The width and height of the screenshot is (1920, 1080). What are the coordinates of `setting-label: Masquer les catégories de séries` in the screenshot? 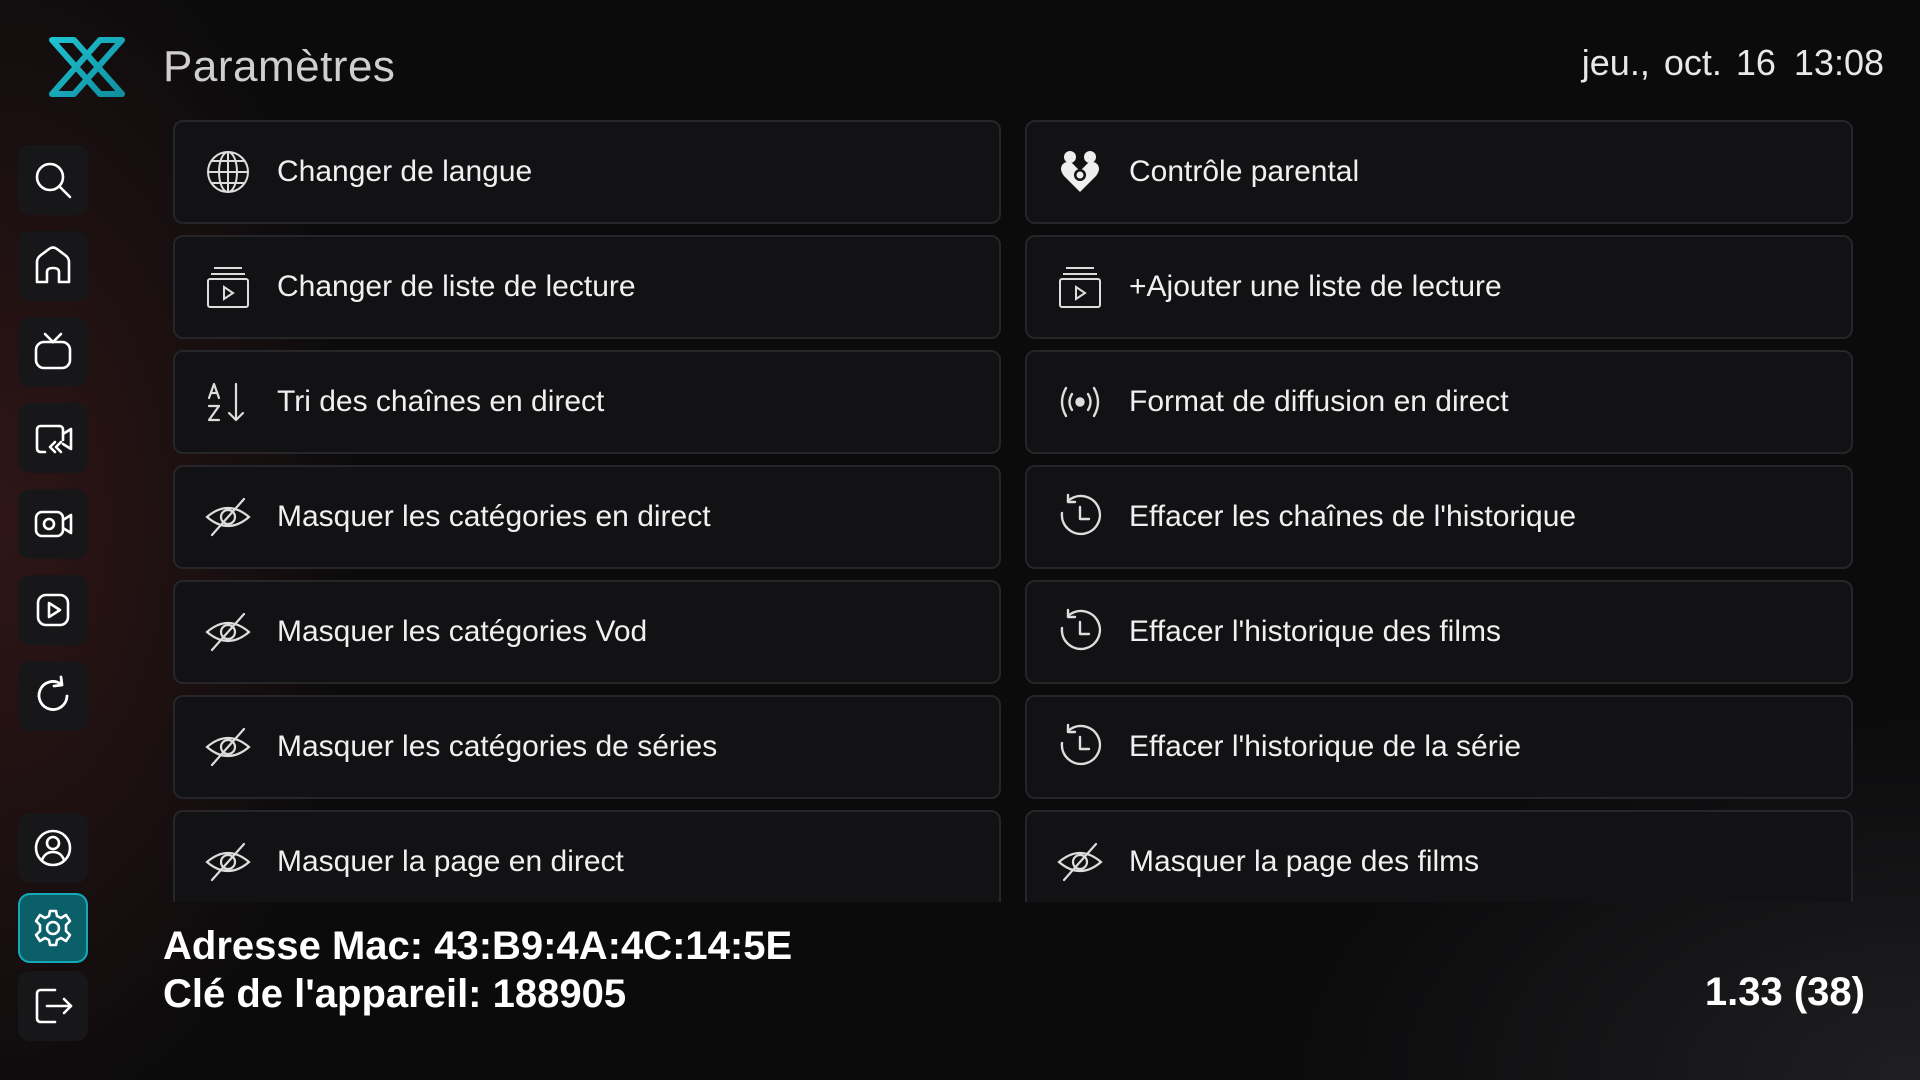 It's located at (497, 746).